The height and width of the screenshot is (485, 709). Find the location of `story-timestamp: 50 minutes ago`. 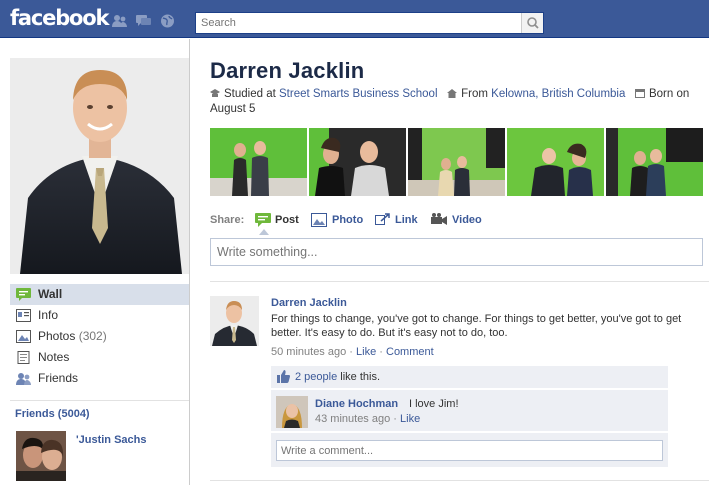

story-timestamp: 50 minutes ago is located at coordinates (308, 352).